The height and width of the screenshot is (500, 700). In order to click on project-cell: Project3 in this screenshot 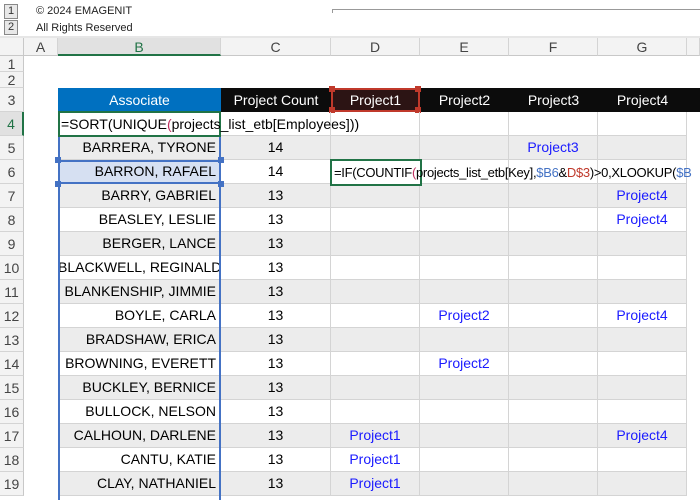, I will do `click(553, 148)`.